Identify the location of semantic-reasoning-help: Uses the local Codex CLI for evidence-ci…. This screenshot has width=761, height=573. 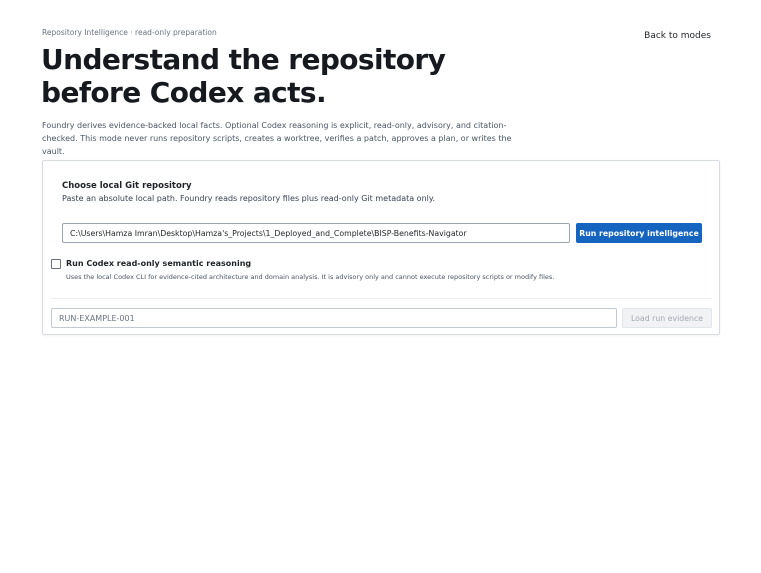
(310, 277).